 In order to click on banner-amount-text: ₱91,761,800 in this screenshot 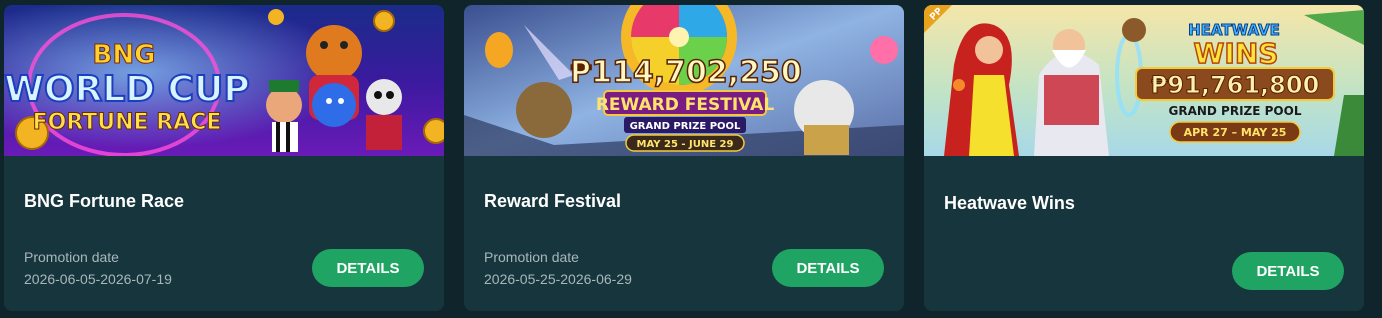, I will do `click(1235, 85)`.